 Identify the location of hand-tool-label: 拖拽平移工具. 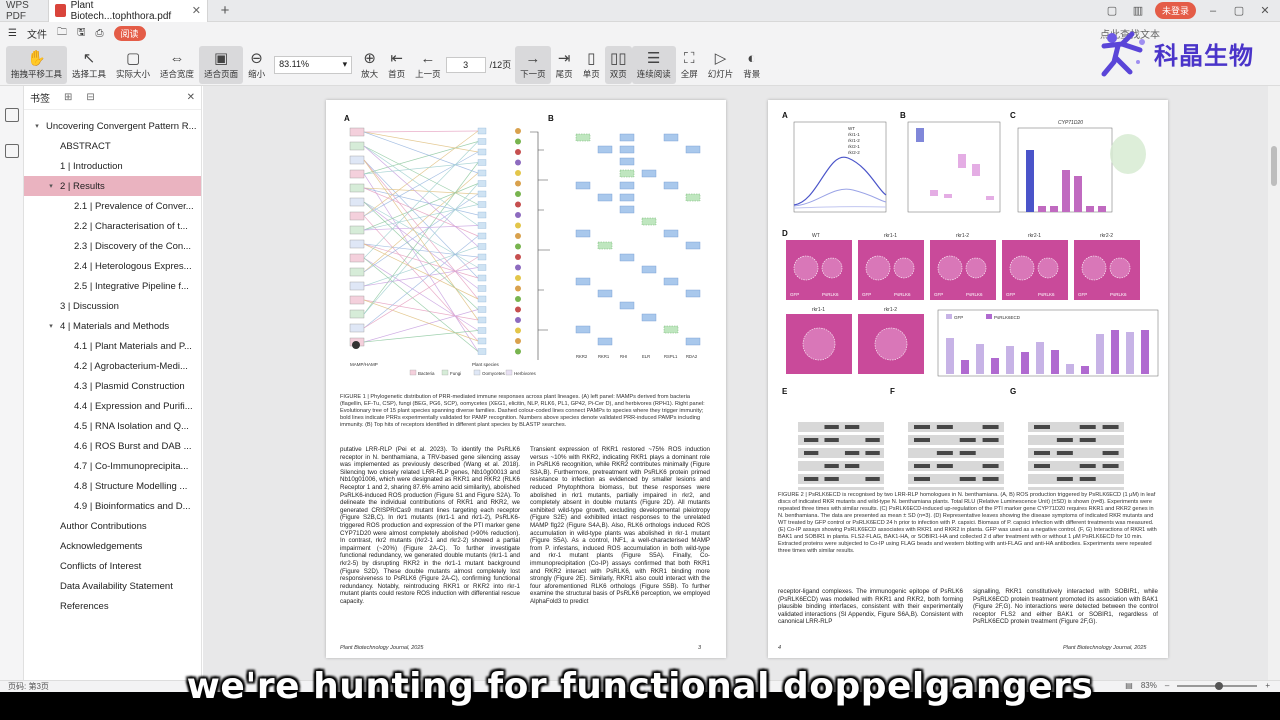
(37, 73).